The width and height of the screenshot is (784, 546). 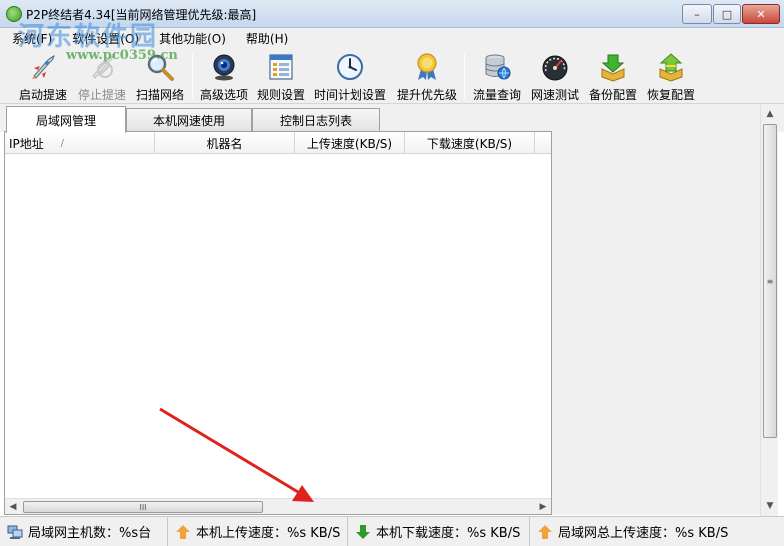 What do you see at coordinates (554, 95) in the screenshot?
I see `toolbar-label: 网速测试` at bounding box center [554, 95].